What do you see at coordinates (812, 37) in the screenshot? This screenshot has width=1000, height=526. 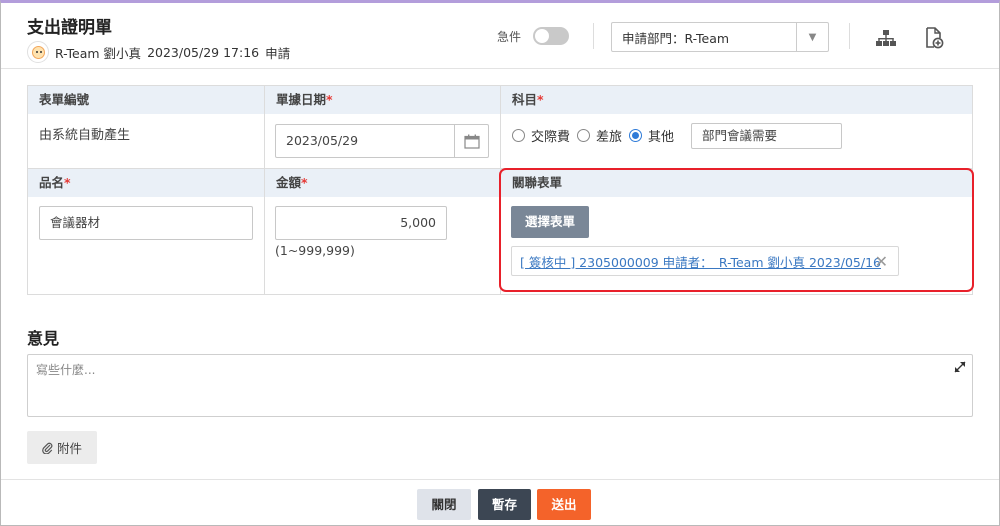 I see `chevron-down-icon: ▼` at bounding box center [812, 37].